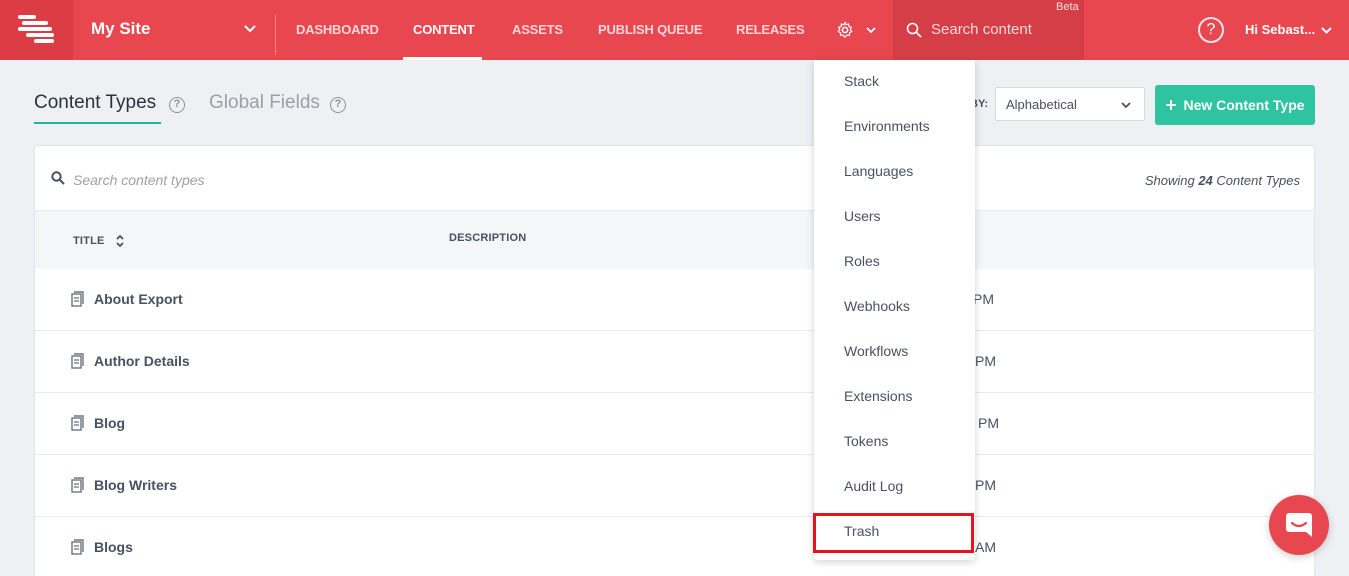  Describe the element at coordinates (985, 547) in the screenshot. I see `row-modified: AM` at that location.